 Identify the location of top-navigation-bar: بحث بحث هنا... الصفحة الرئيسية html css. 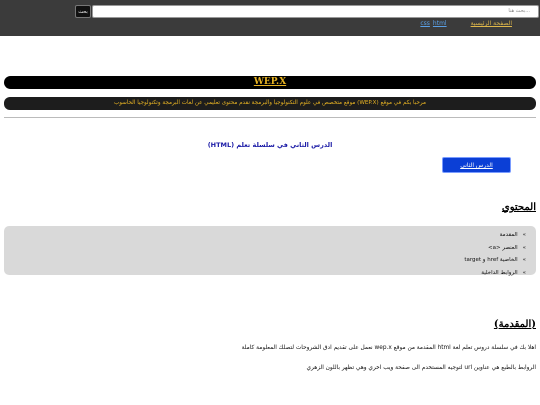
(270, 18).